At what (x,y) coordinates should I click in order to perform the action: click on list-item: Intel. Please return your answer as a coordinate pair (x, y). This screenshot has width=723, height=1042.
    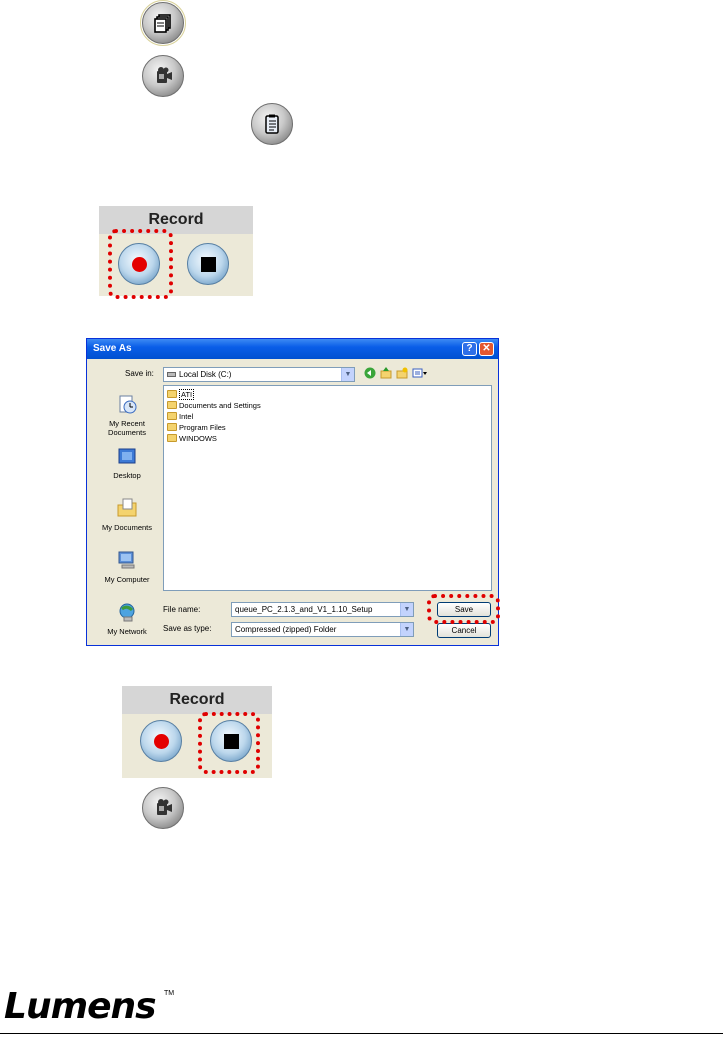
    Looking at the image, I should click on (180, 416).